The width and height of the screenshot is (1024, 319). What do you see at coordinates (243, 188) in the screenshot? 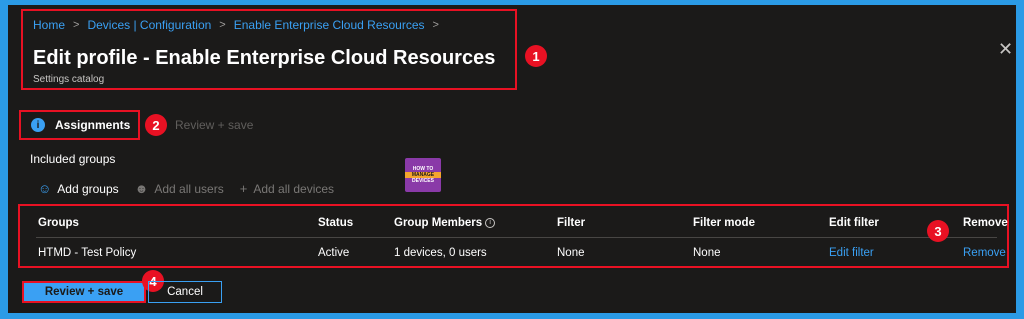
I see `plus-icon: +` at bounding box center [243, 188].